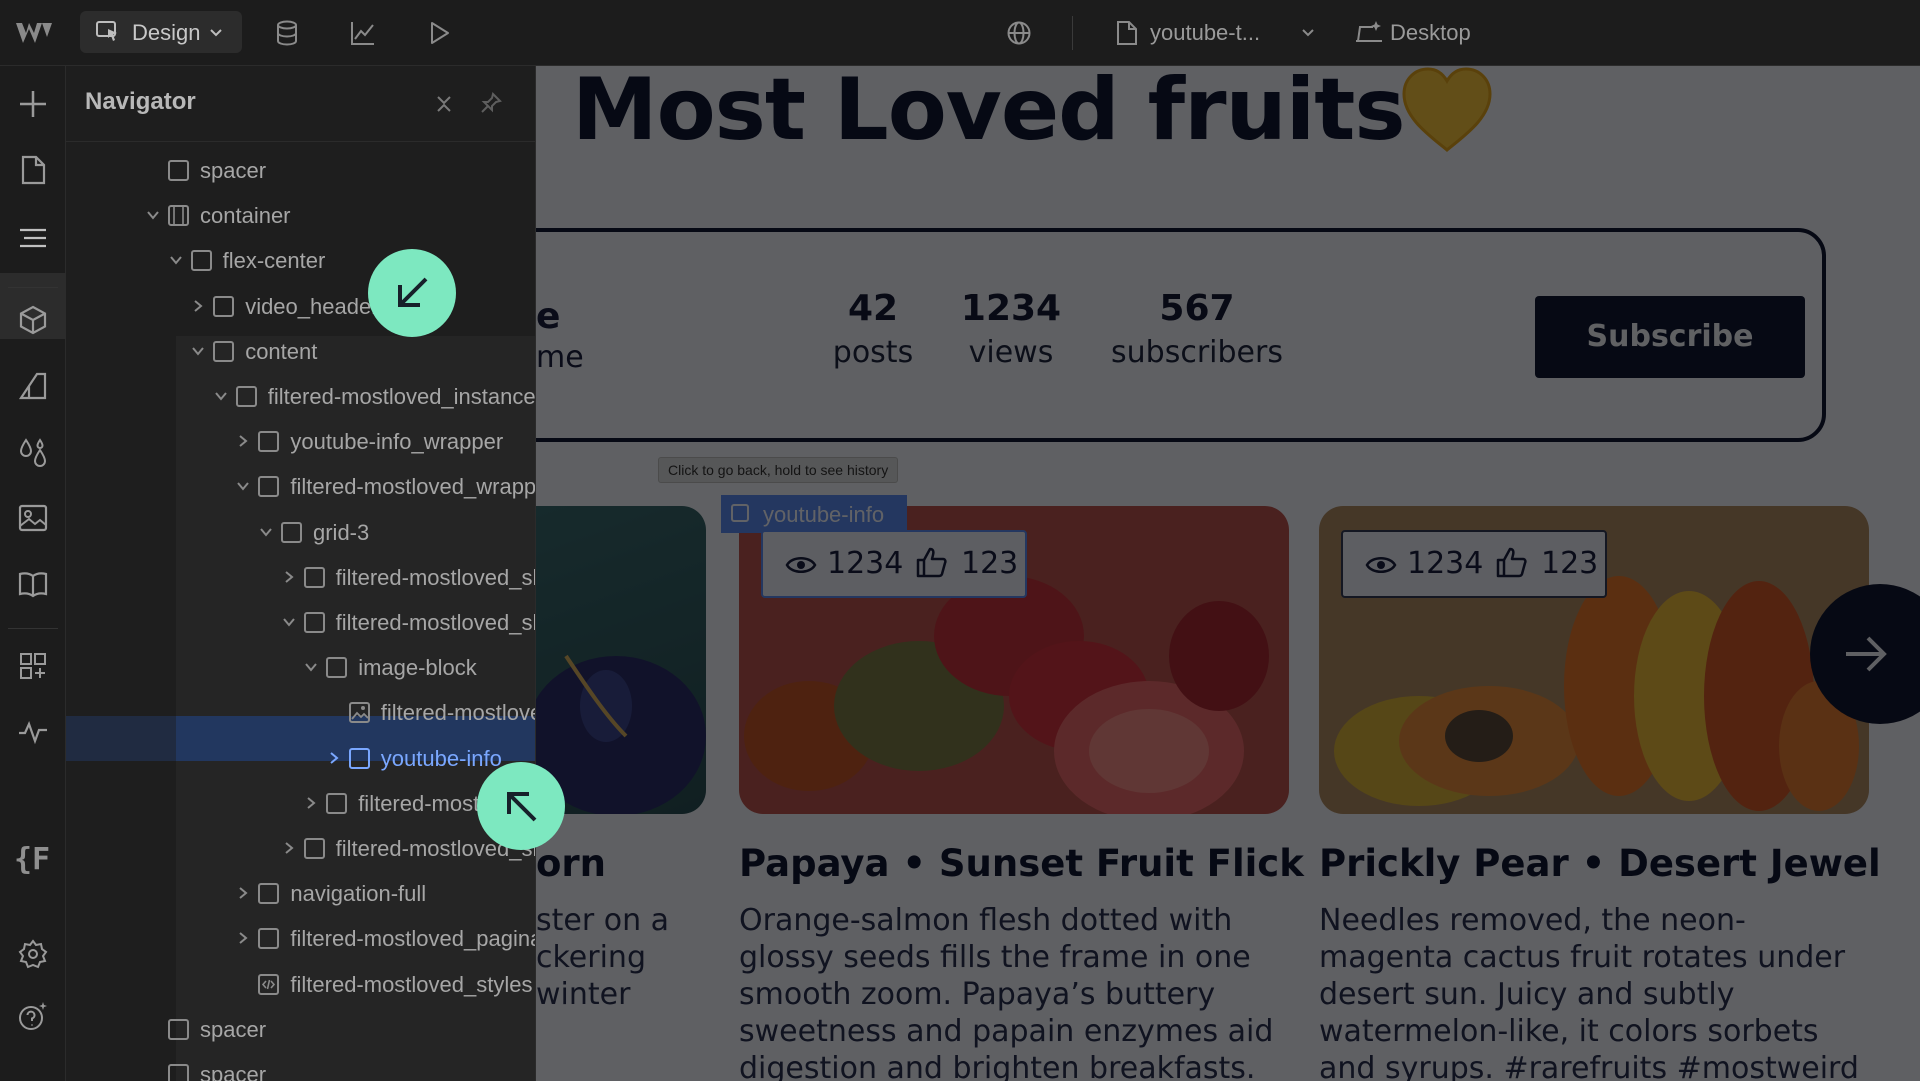 Image resolution: width=1920 pixels, height=1081 pixels. Describe the element at coordinates (419, 667) in the screenshot. I see `tree-item: image-block` at that location.